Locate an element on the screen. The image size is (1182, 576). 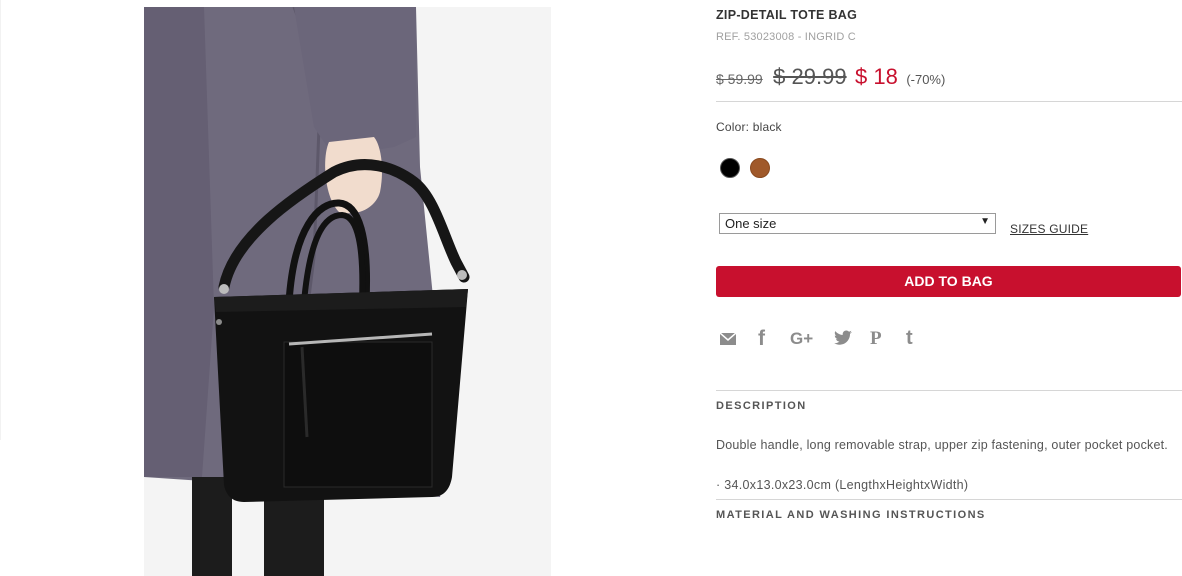
color-swatch-brown is located at coordinates (760, 168).